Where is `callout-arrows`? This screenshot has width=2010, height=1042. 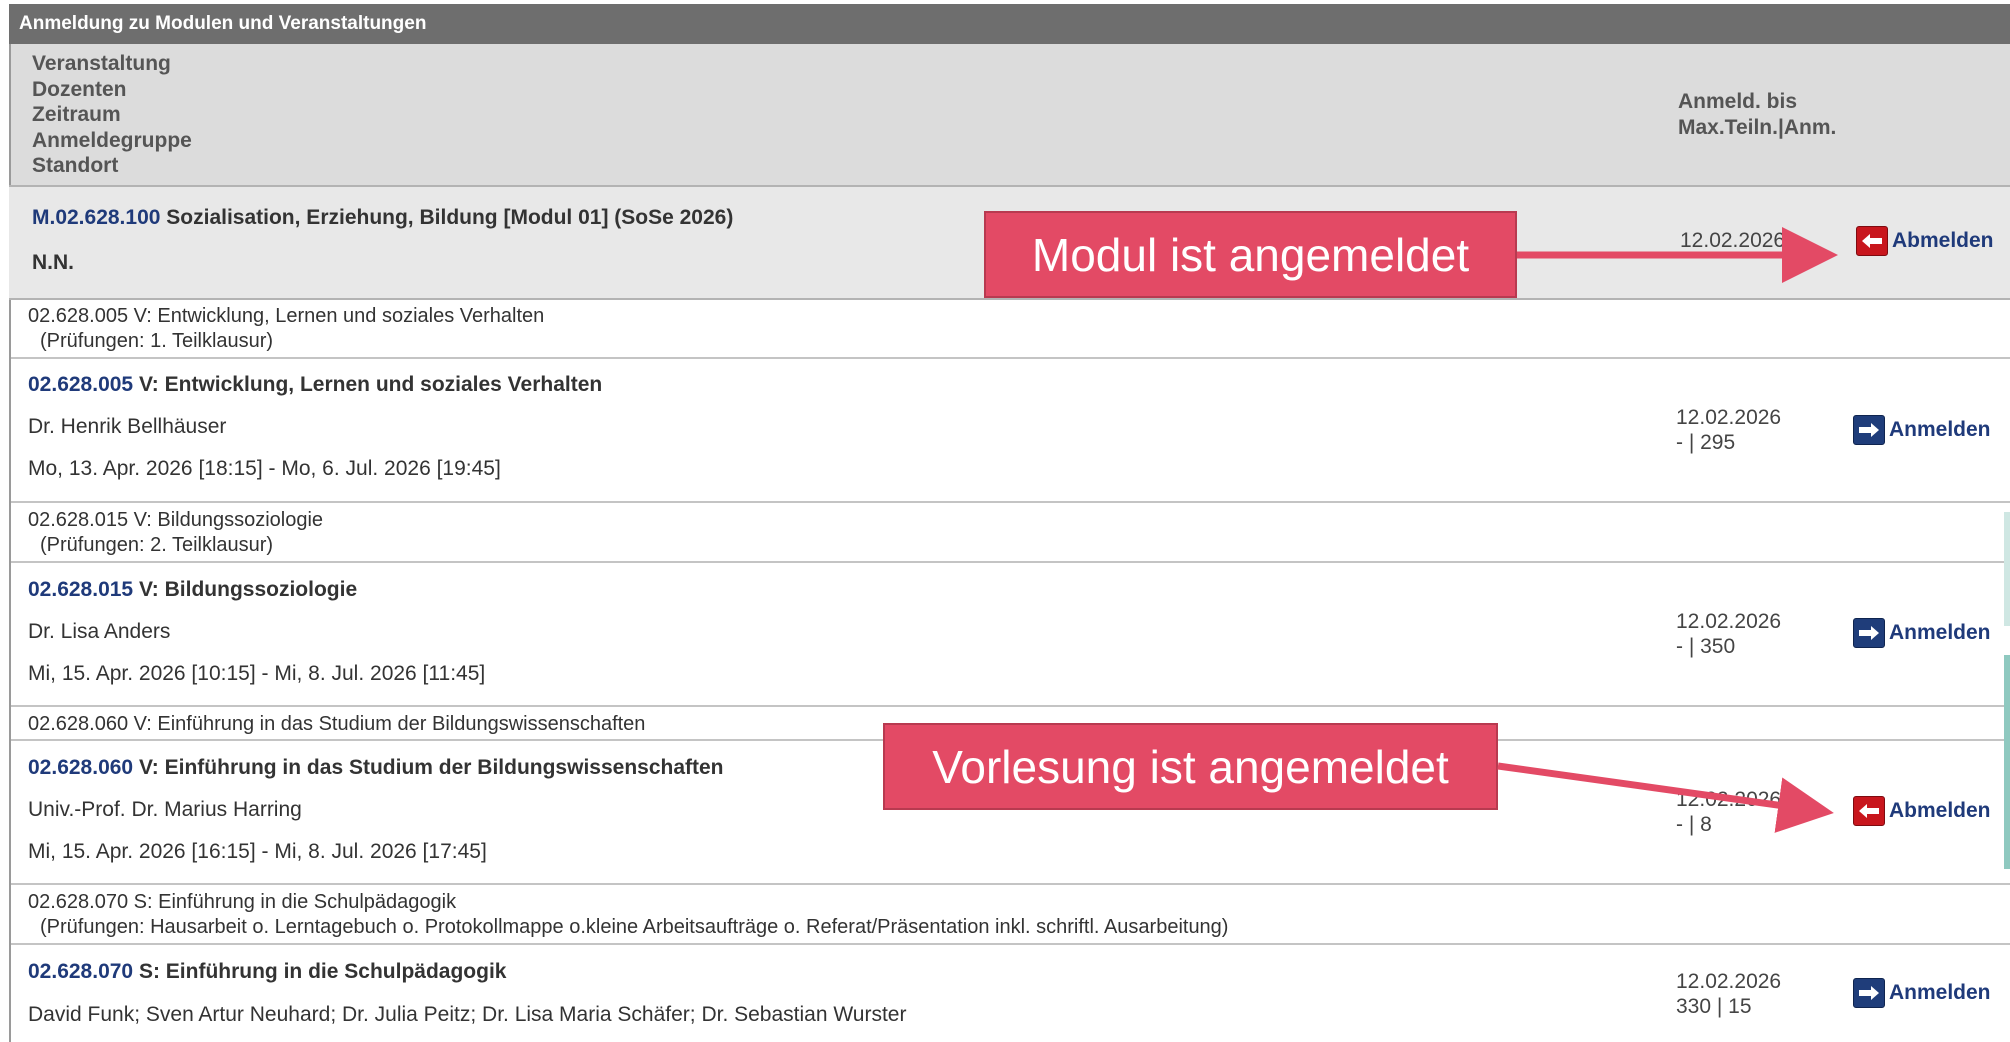
callout-arrows is located at coordinates (1667, 530).